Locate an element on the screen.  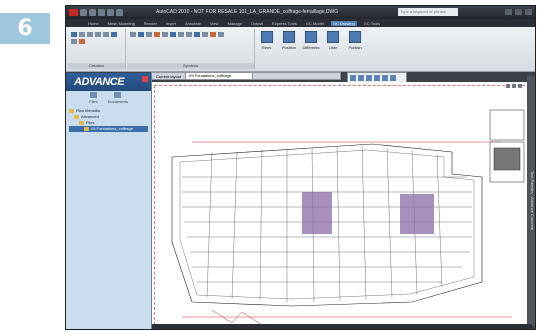
app-logo-icon is located at coordinates (73, 12).